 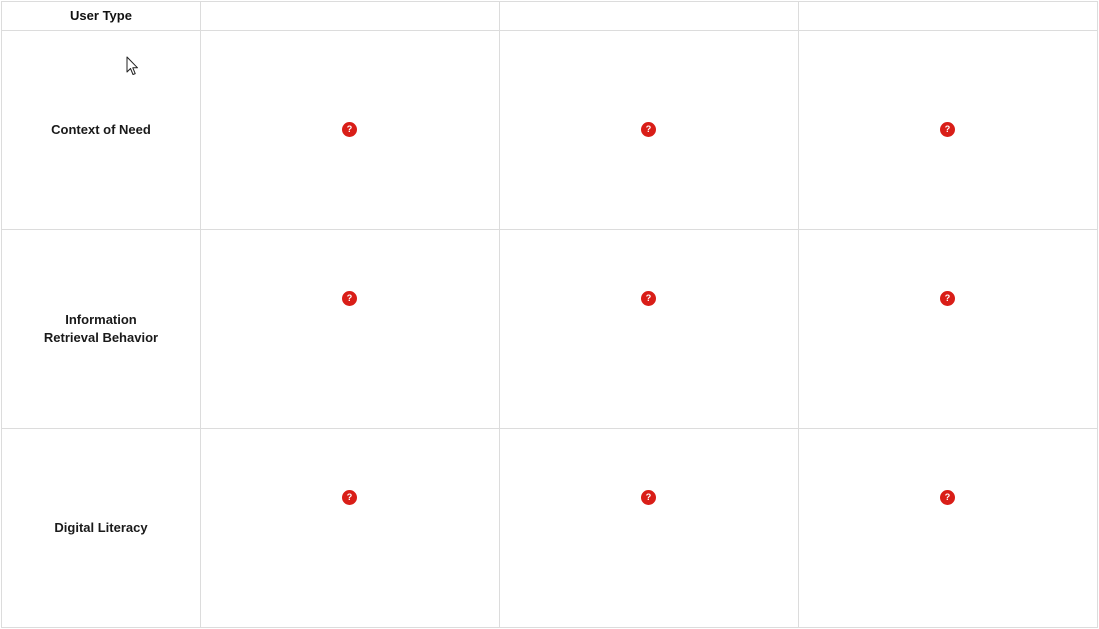 What do you see at coordinates (649, 329) in the screenshot?
I see `cell-retrieval-col-2: ?` at bounding box center [649, 329].